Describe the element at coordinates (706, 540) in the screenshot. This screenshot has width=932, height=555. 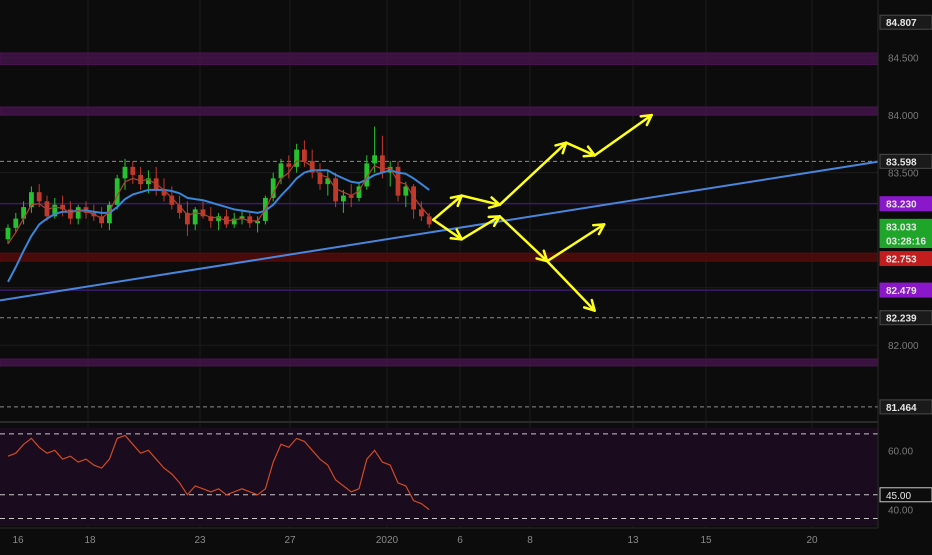
I see `time-tick-label: 15` at that location.